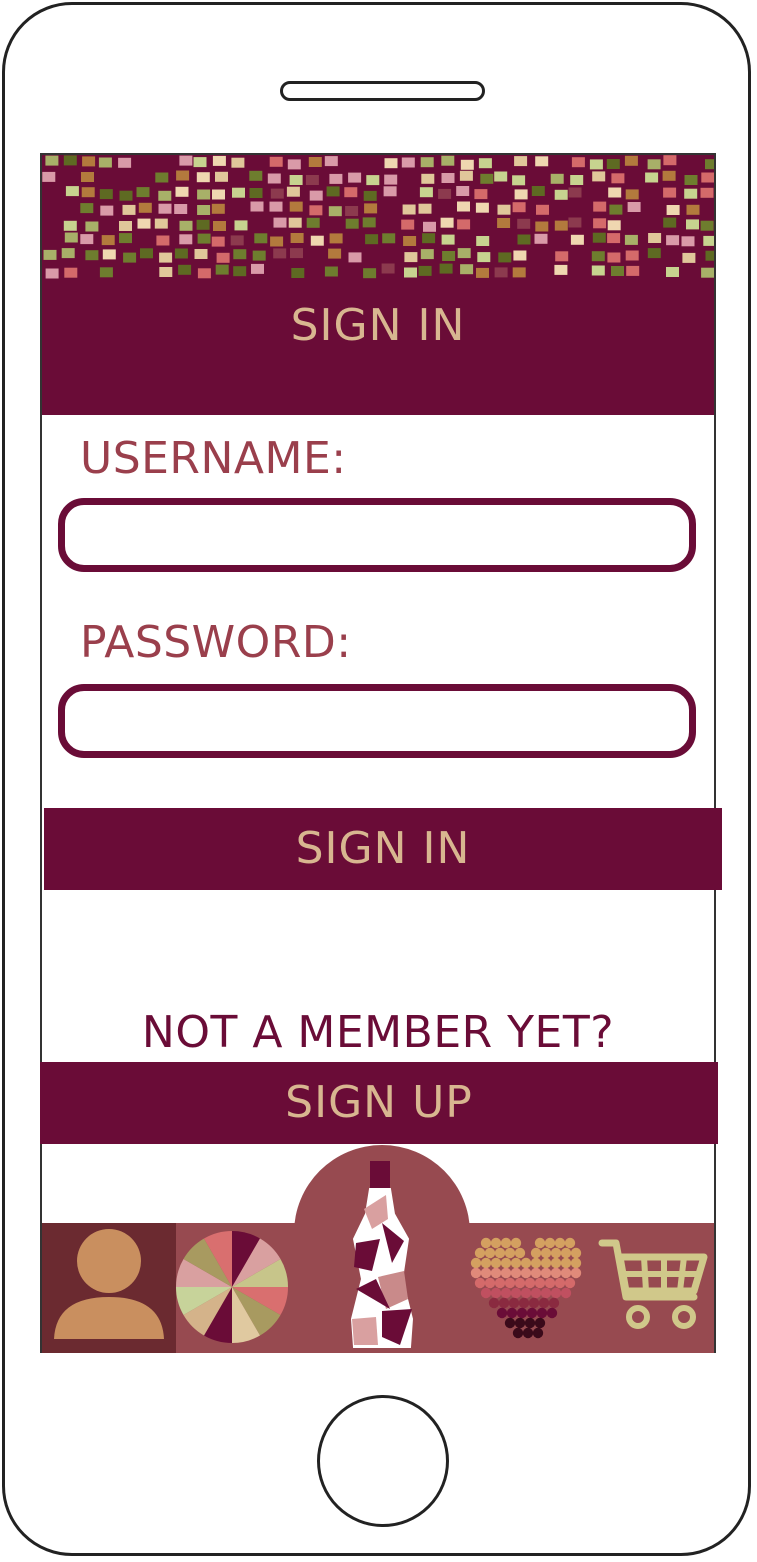 Image resolution: width=757 pixels, height=1562 pixels. Describe the element at coordinates (232, 1287) in the screenshot. I see `wine-wheel-icon` at that location.